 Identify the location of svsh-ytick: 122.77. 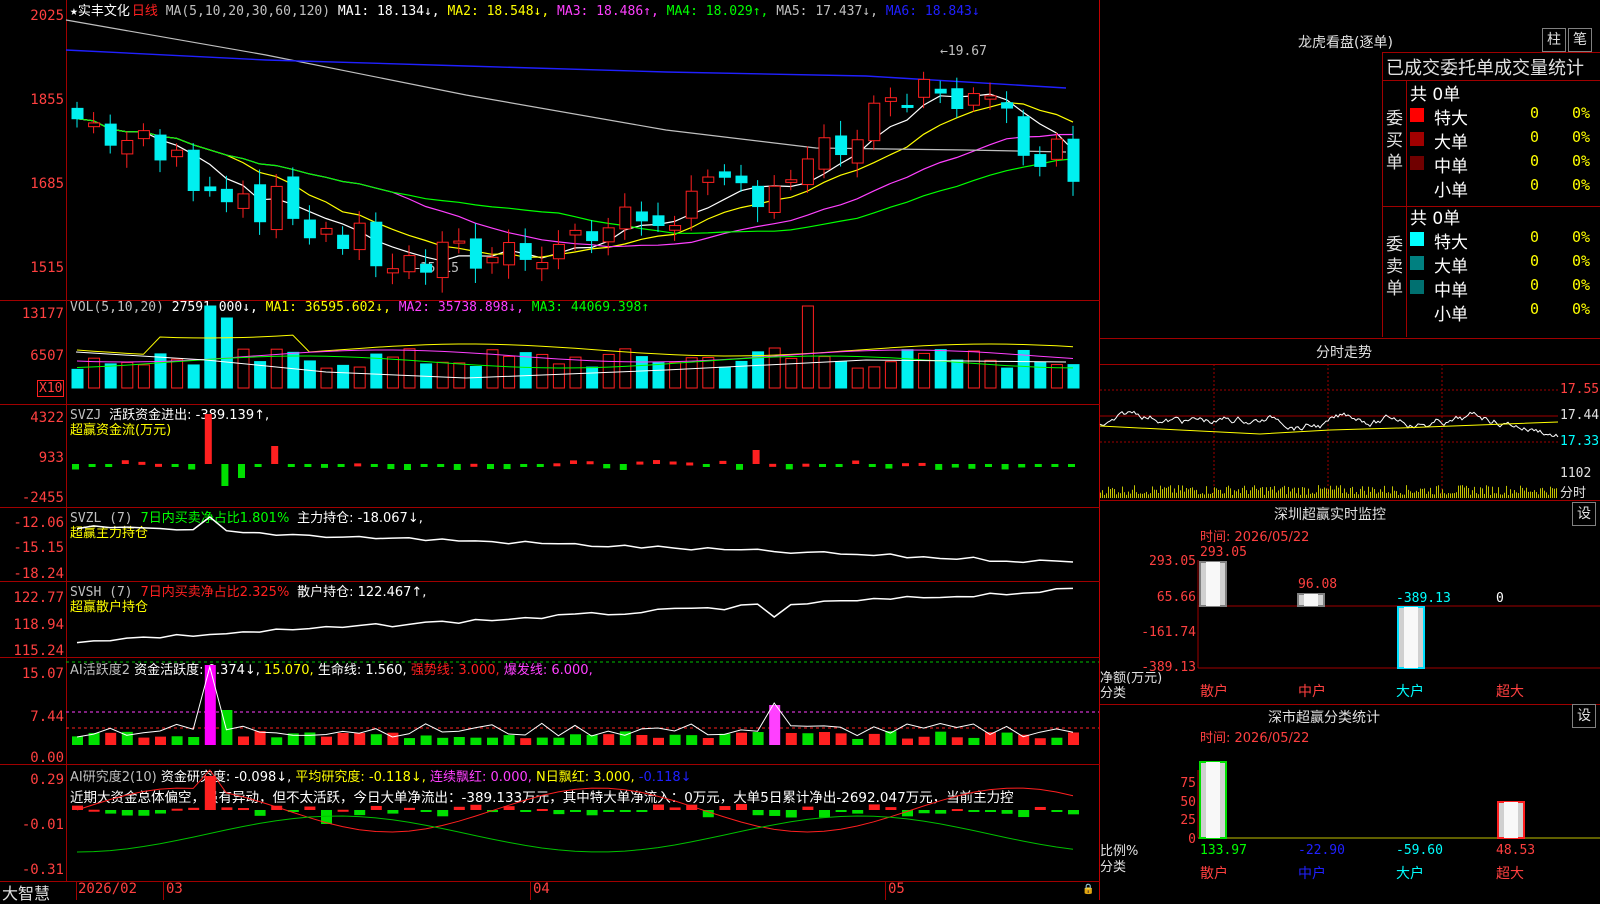
(38, 598).